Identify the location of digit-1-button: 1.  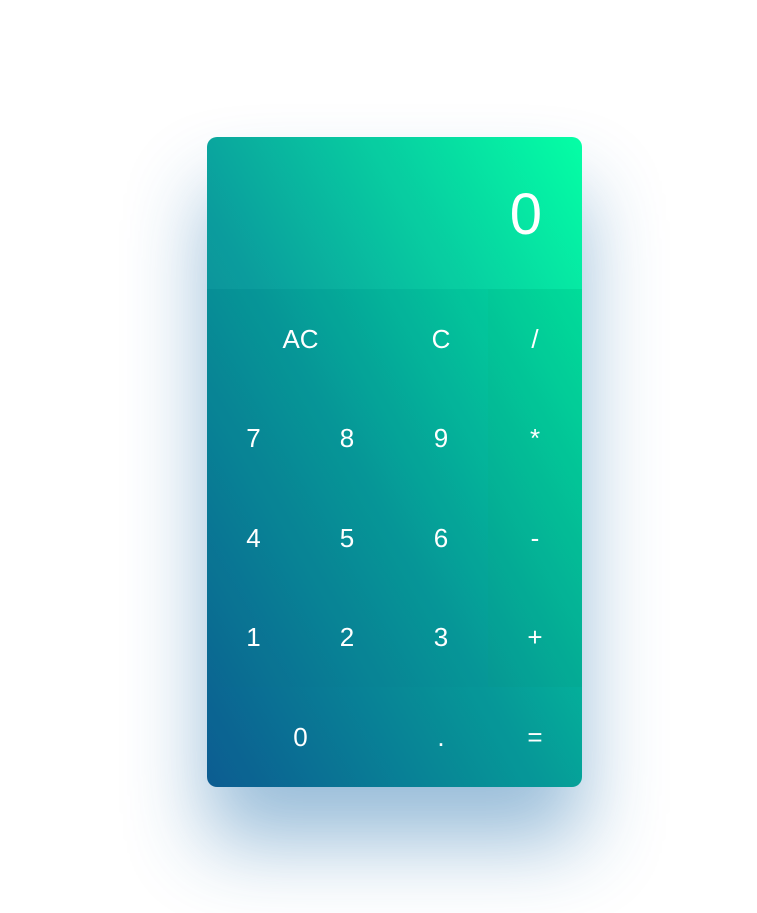
(253, 637).